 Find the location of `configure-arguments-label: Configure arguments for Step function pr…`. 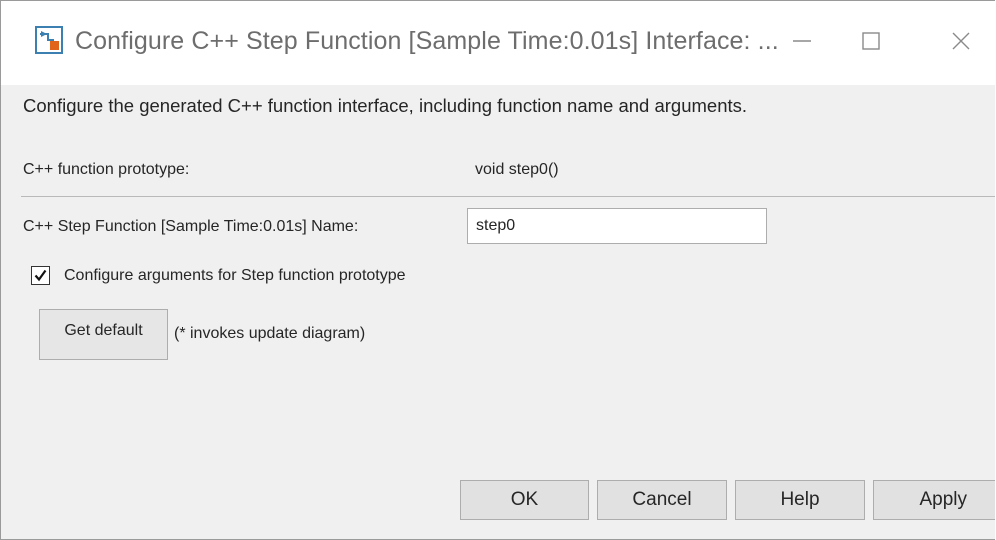

configure-arguments-label: Configure arguments for Step function pr… is located at coordinates (235, 276).